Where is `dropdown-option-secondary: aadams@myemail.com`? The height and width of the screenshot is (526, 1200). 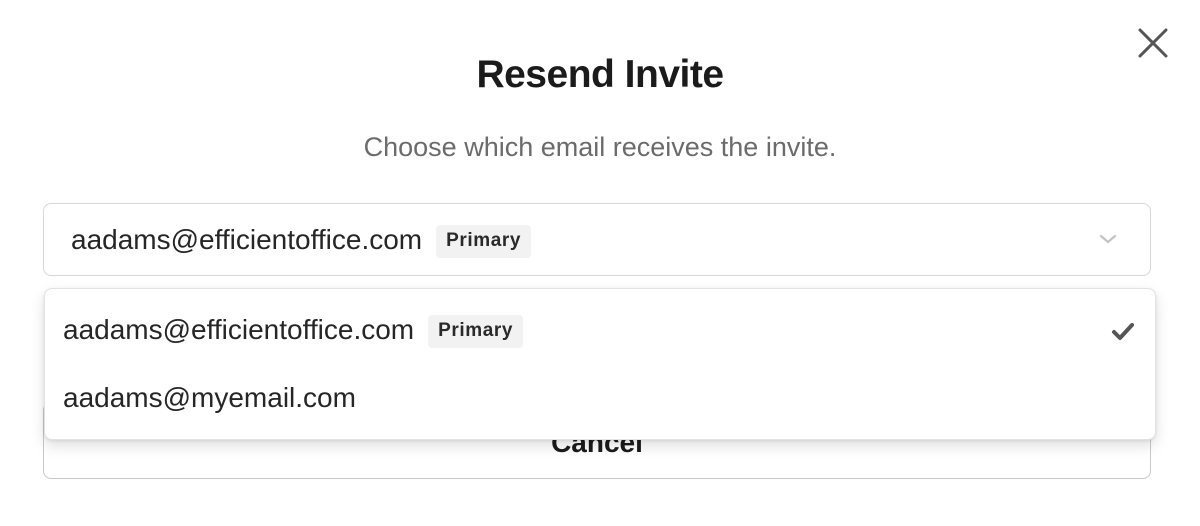
dropdown-option-secondary: aadams@myemail.com is located at coordinates (600, 400).